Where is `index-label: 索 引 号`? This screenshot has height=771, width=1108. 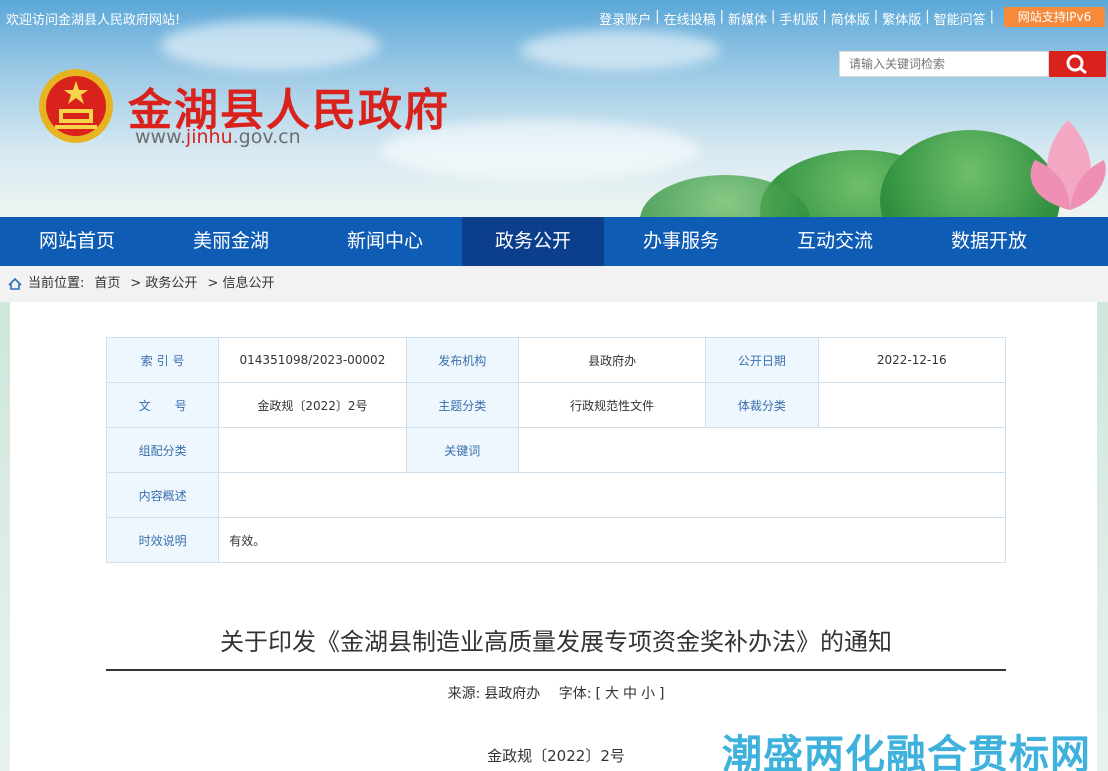 index-label: 索 引 号 is located at coordinates (162, 360).